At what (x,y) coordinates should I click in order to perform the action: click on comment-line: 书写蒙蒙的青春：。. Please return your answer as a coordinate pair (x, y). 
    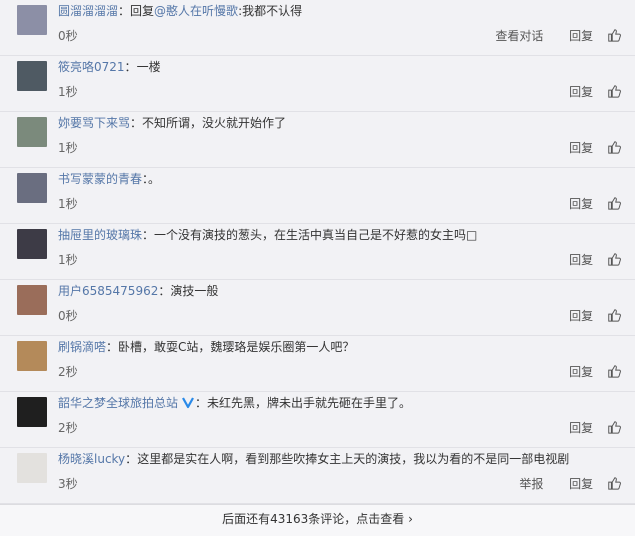
    Looking at the image, I should click on (109, 179).